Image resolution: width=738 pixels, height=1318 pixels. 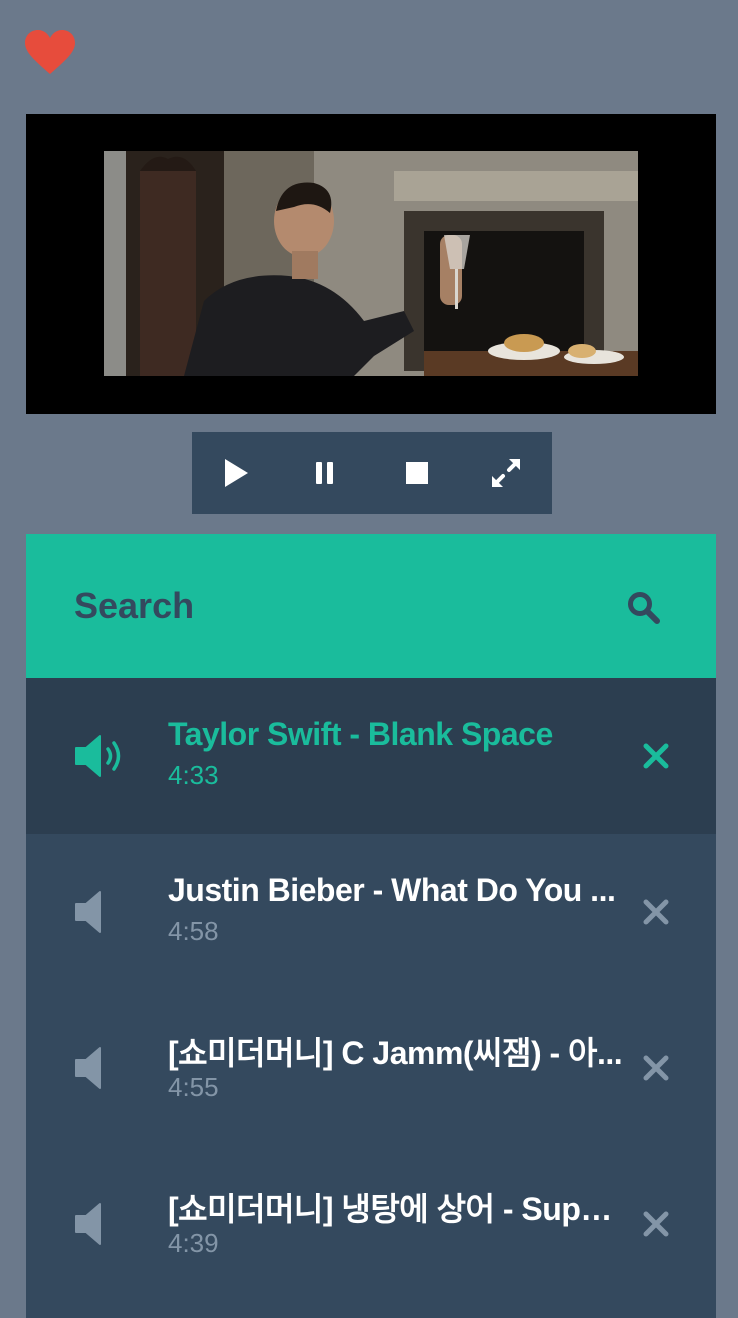 I want to click on search-button, so click(x=644, y=608).